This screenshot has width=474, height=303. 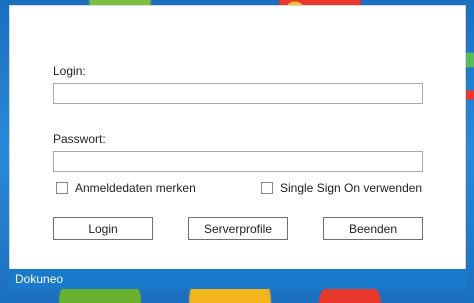 What do you see at coordinates (39, 279) in the screenshot?
I see `app-name: Dokuneo` at bounding box center [39, 279].